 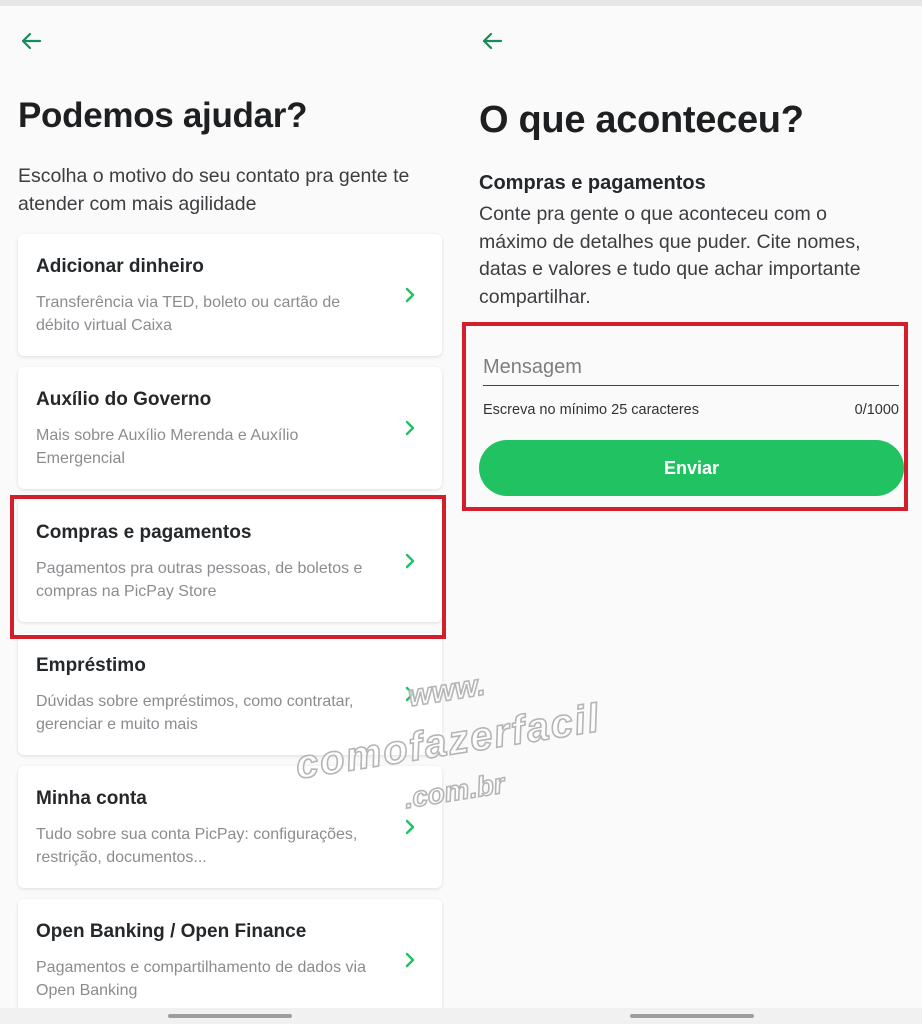 What do you see at coordinates (691, 468) in the screenshot?
I see `send-button: Enviar` at bounding box center [691, 468].